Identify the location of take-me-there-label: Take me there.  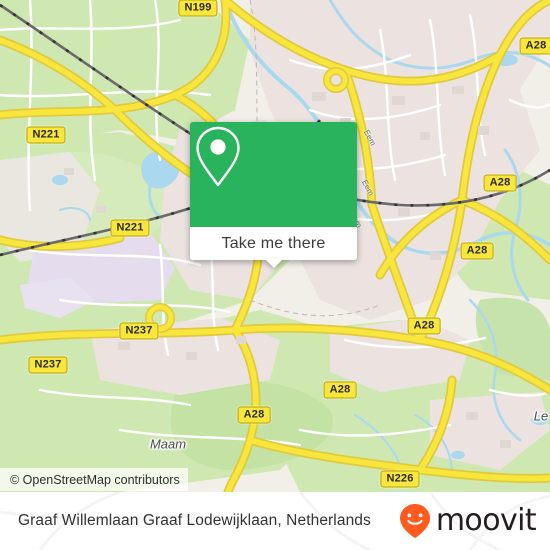
(273, 243).